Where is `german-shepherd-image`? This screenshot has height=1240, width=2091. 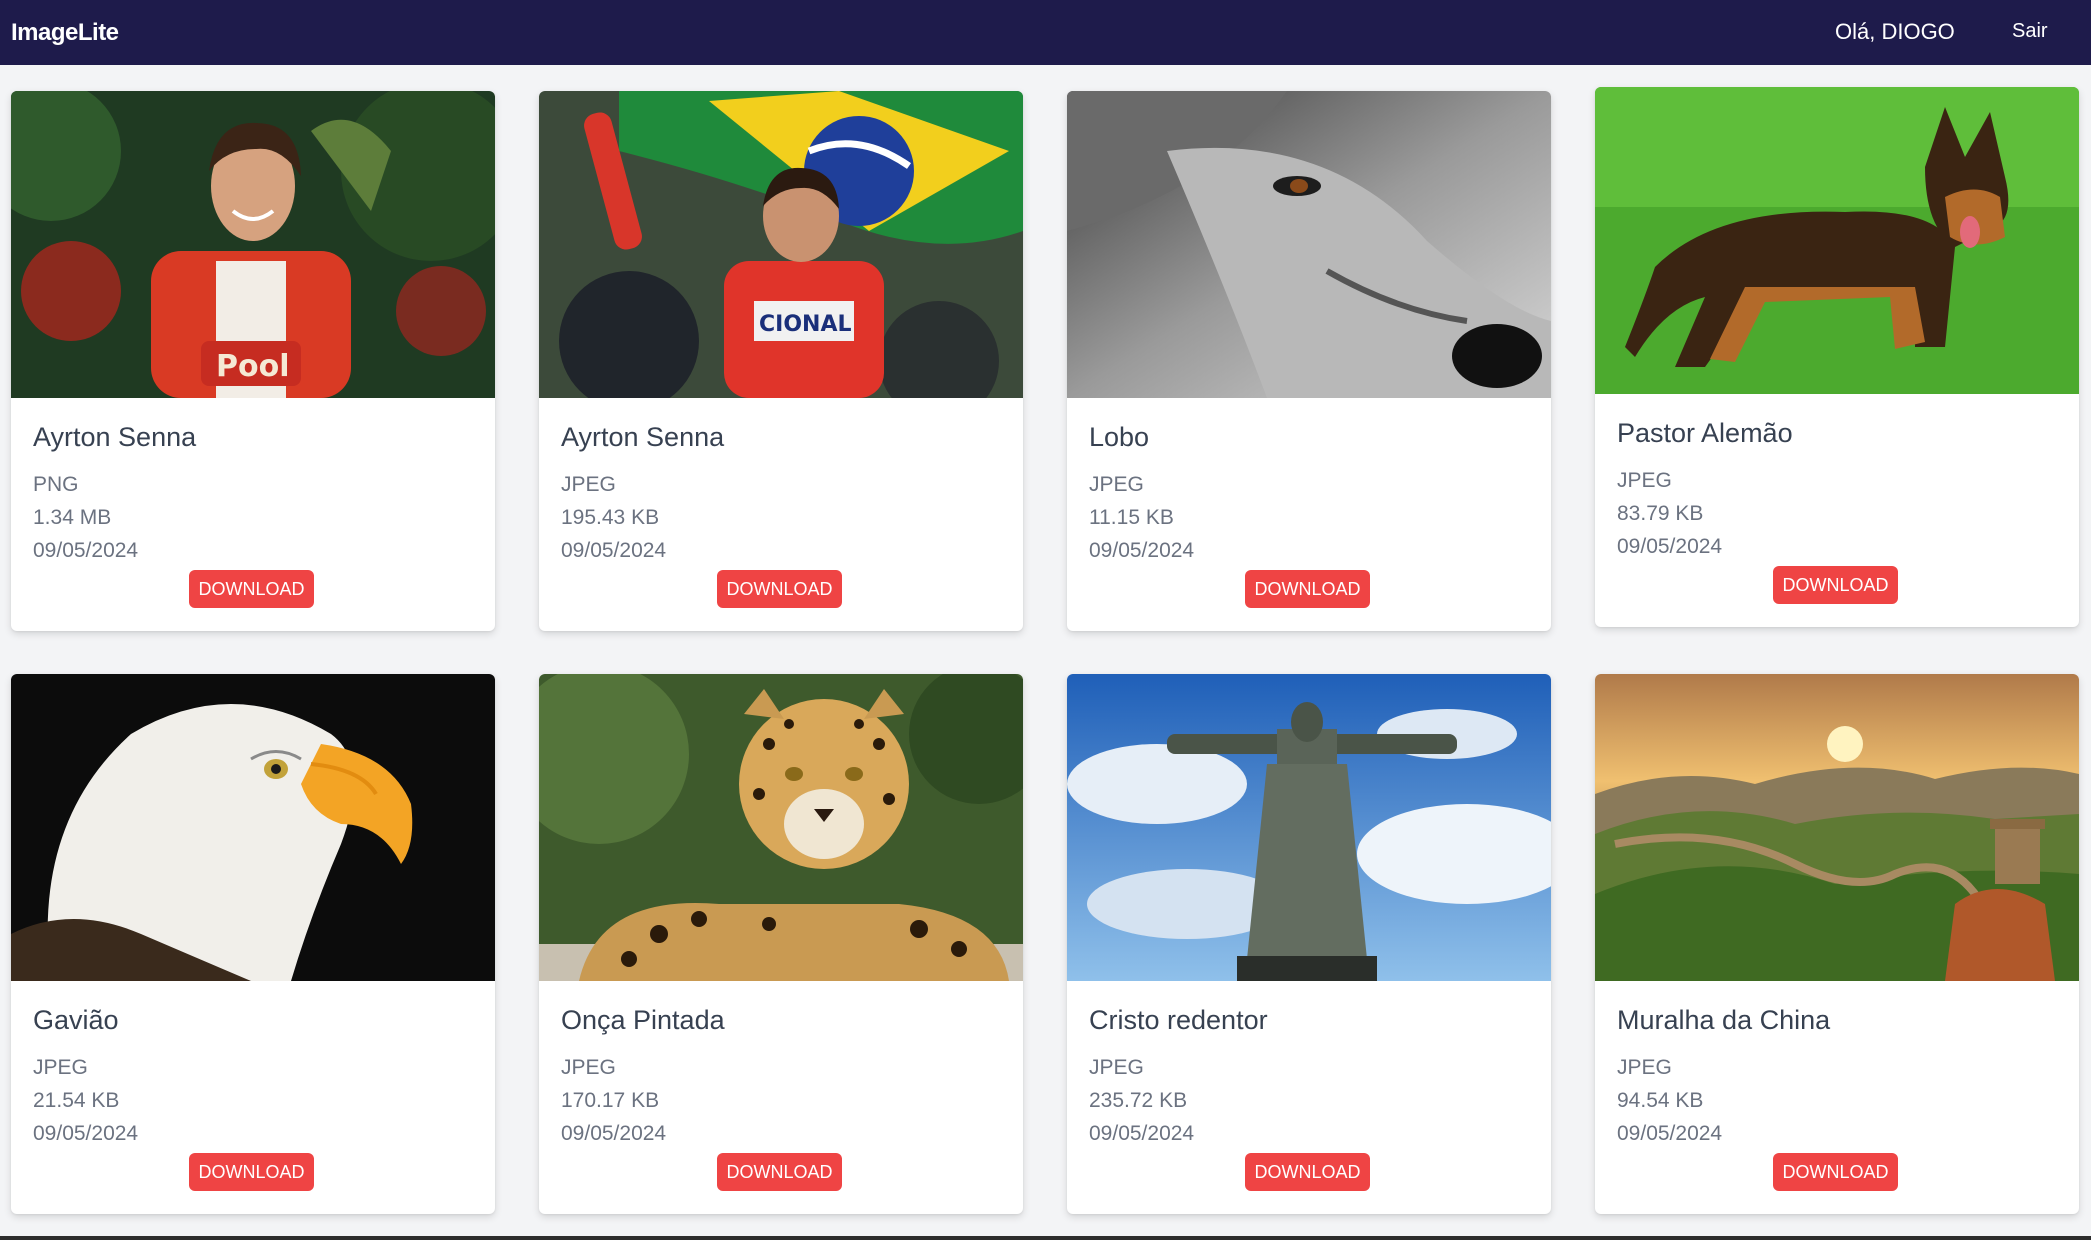 german-shepherd-image is located at coordinates (1837, 240).